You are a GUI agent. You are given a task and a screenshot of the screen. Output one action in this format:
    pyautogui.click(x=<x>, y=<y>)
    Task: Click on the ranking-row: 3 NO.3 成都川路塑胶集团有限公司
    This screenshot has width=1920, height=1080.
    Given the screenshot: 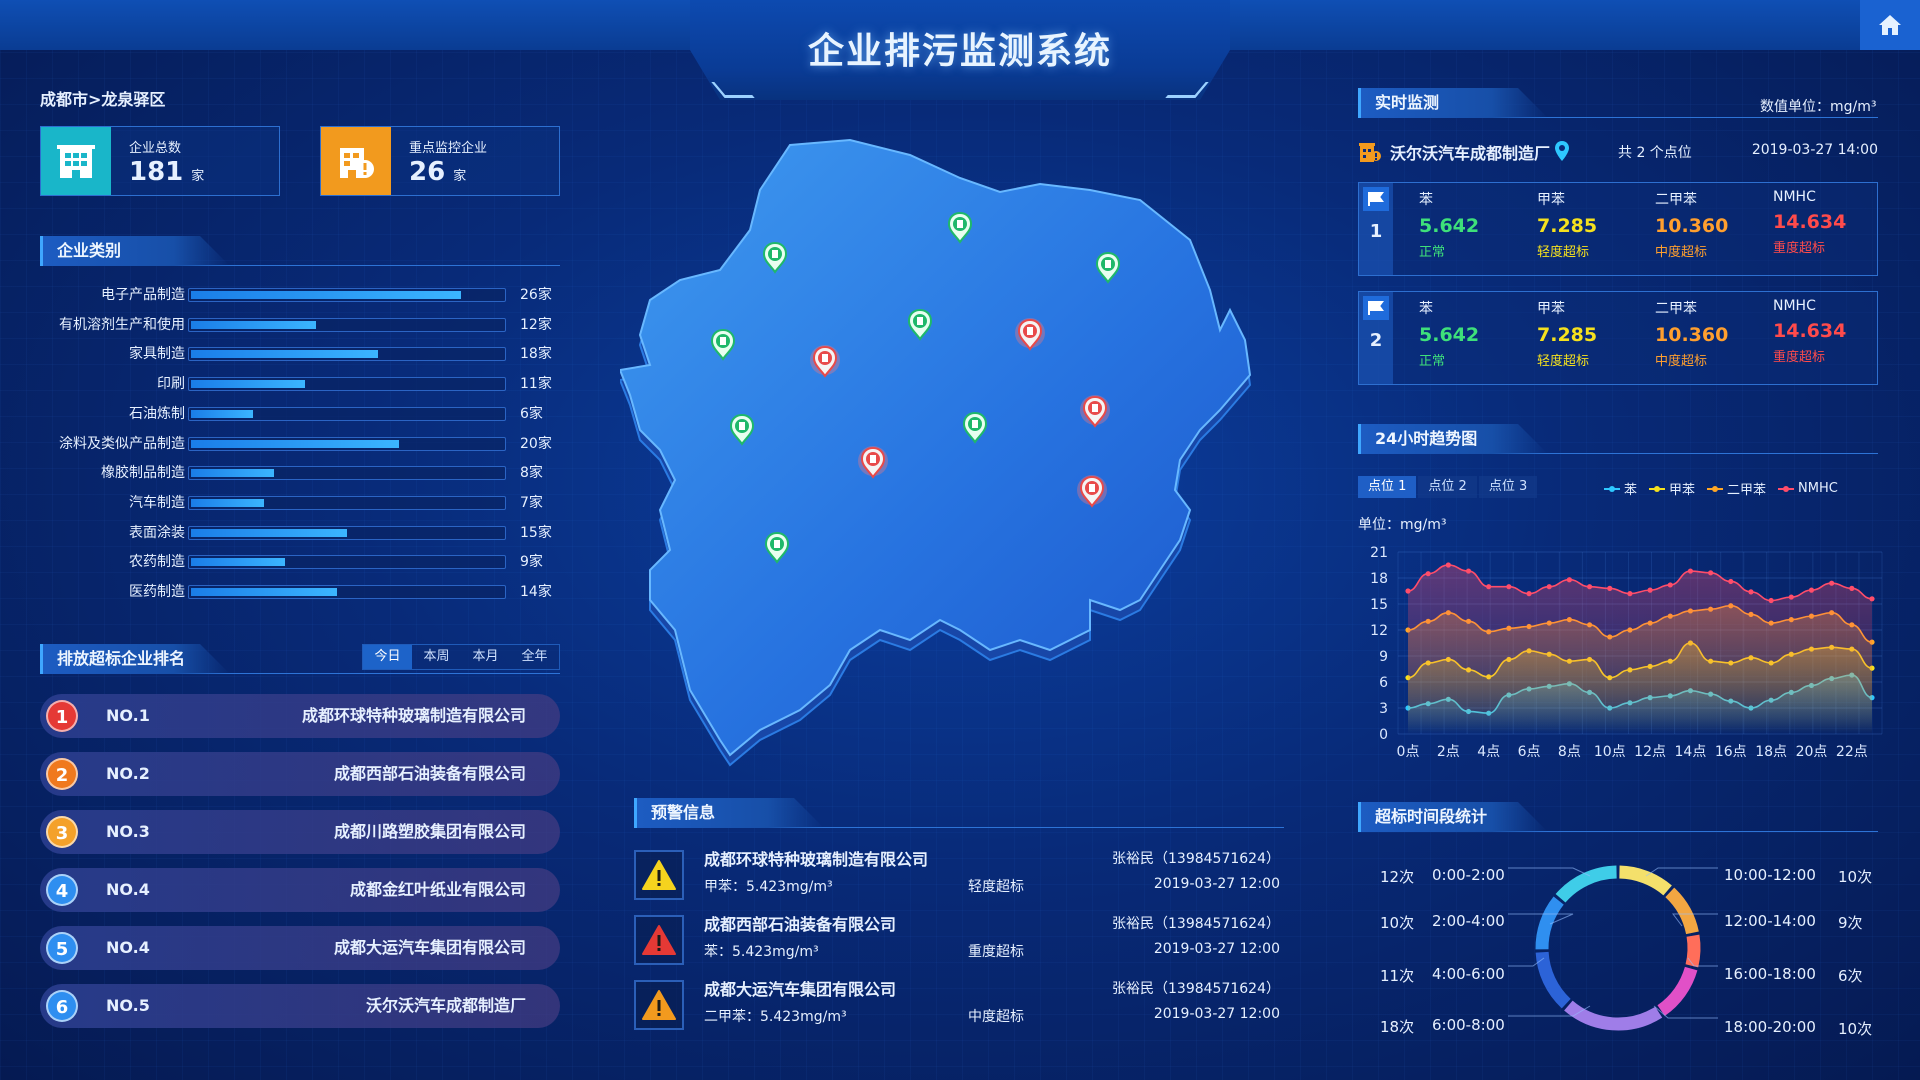 What is the action you would take?
    pyautogui.click(x=300, y=832)
    